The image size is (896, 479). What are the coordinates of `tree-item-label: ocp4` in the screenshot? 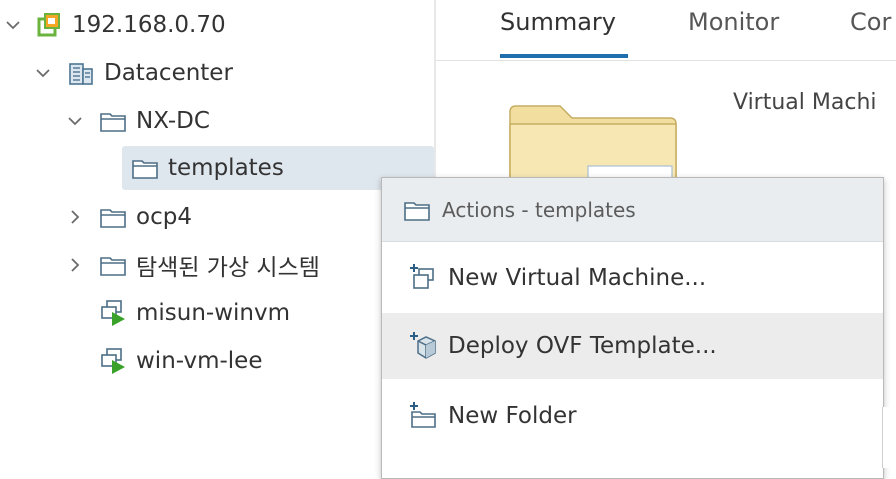 It's located at (164, 217).